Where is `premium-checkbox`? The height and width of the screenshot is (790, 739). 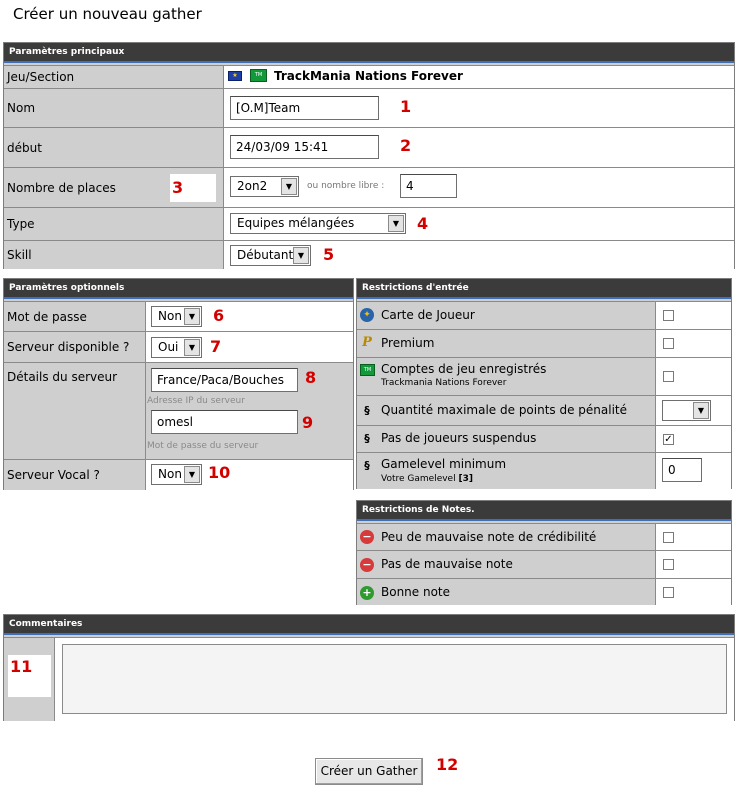
premium-checkbox is located at coordinates (668, 343).